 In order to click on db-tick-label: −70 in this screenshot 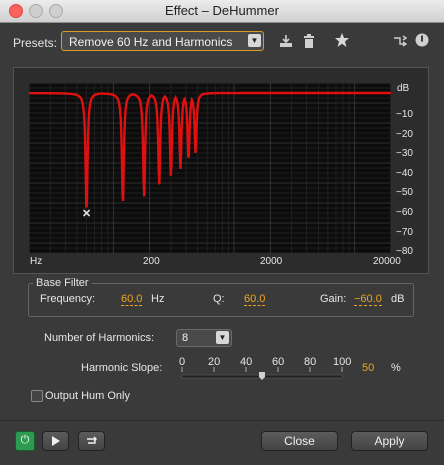, I will do `click(404, 232)`.